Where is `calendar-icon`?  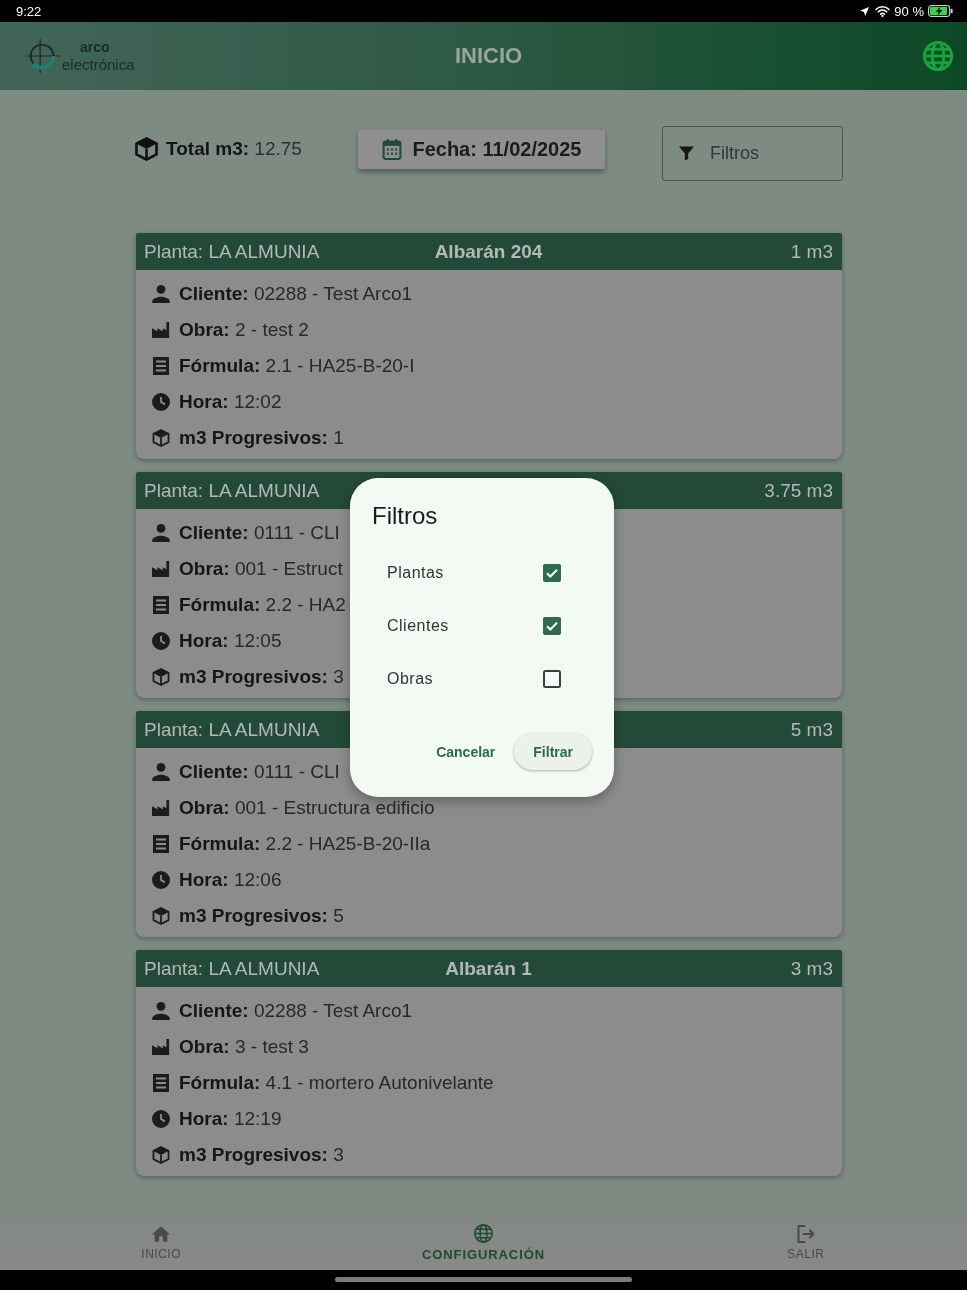 calendar-icon is located at coordinates (392, 149).